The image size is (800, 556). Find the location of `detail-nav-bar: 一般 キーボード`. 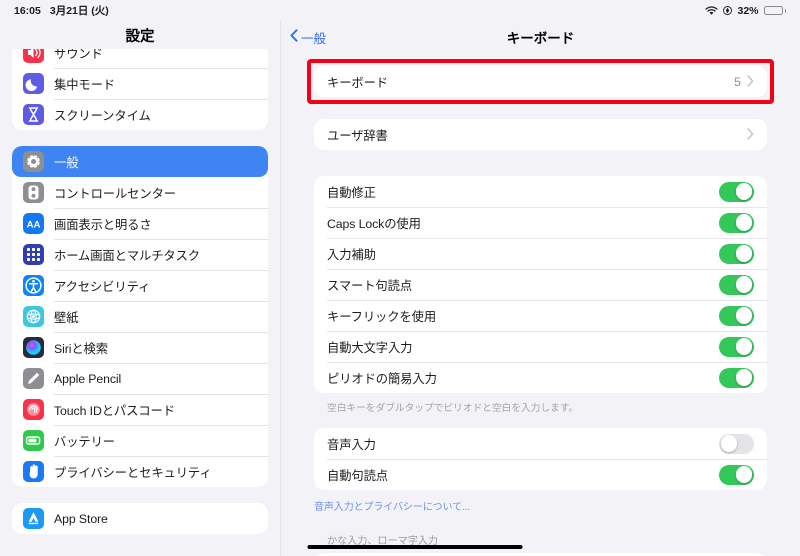

detail-nav-bar: 一般 キーボード is located at coordinates (540, 37).